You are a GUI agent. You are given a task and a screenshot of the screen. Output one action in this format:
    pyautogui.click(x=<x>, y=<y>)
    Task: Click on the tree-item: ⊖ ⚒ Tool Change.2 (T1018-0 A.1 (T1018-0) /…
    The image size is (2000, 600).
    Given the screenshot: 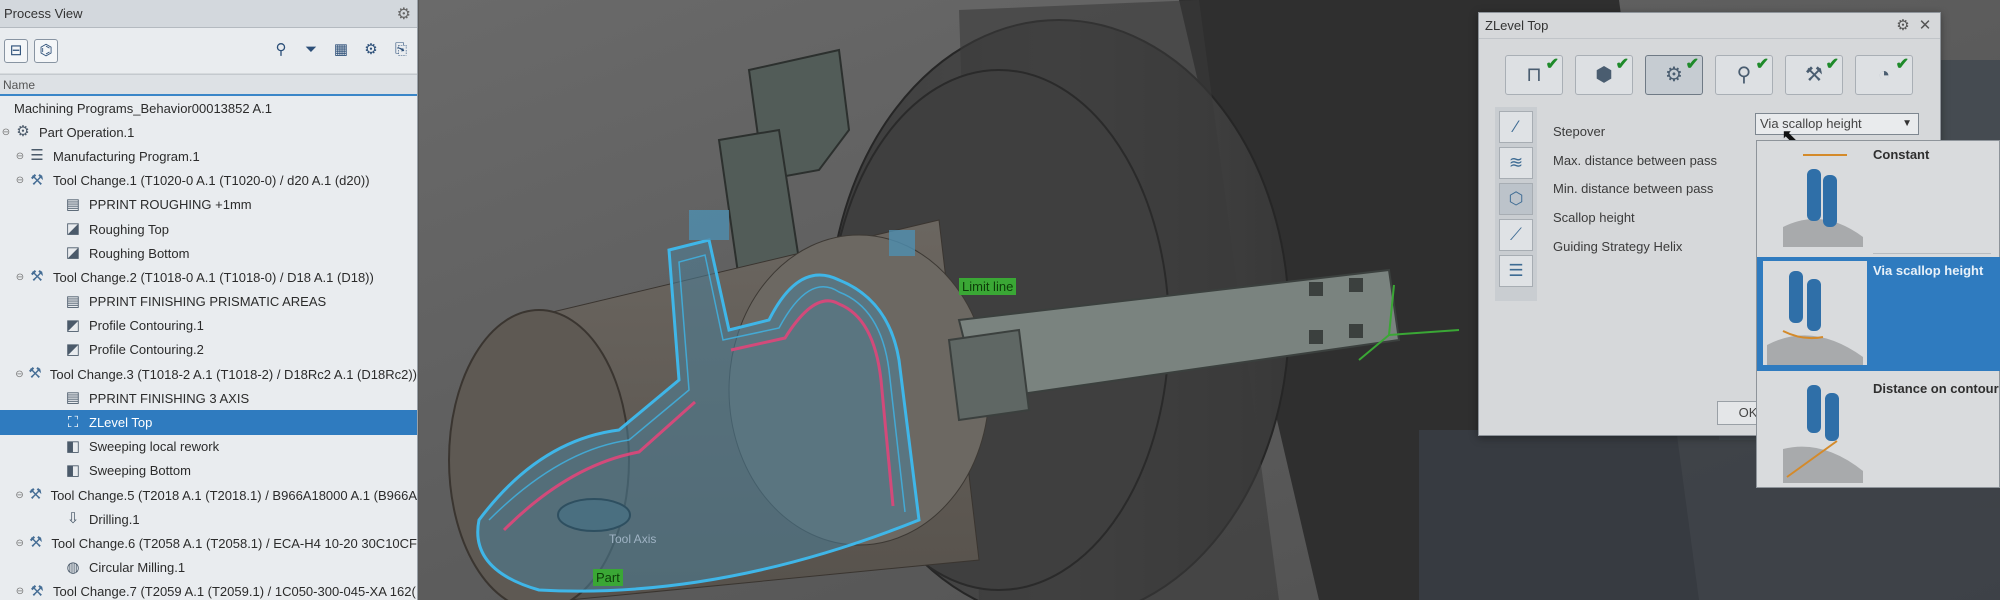 What is the action you would take?
    pyautogui.click(x=208, y=277)
    